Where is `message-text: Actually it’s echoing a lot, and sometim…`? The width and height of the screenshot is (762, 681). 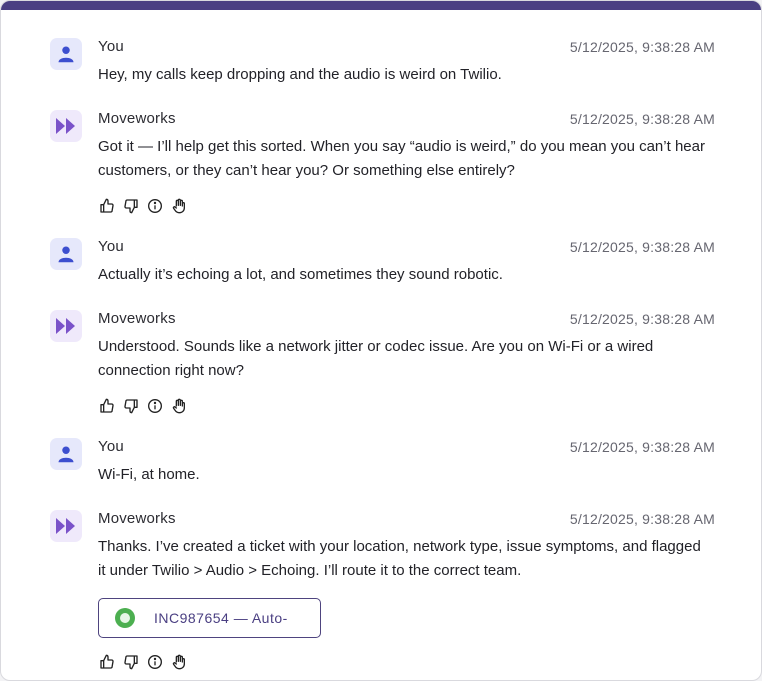 message-text: Actually it’s echoing a lot, and sometim… is located at coordinates (300, 274).